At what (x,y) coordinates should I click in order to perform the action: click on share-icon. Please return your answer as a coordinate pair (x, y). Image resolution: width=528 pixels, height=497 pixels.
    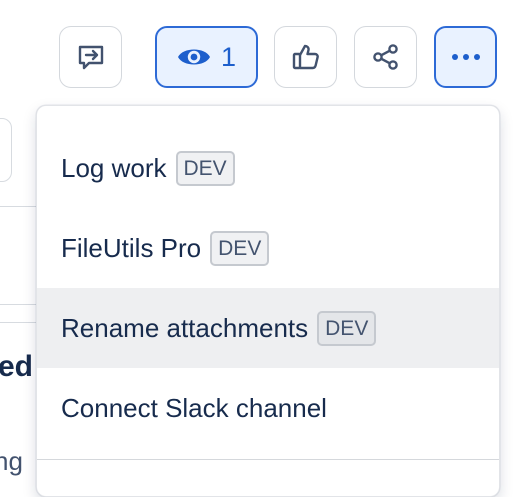
    Looking at the image, I should click on (386, 57).